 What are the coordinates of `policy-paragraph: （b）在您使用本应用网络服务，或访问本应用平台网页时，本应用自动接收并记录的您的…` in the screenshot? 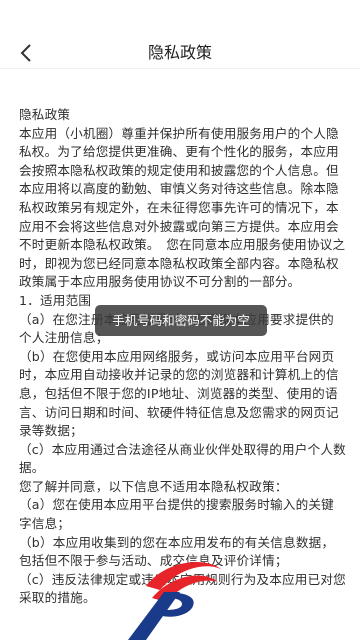 It's located at (179, 393).